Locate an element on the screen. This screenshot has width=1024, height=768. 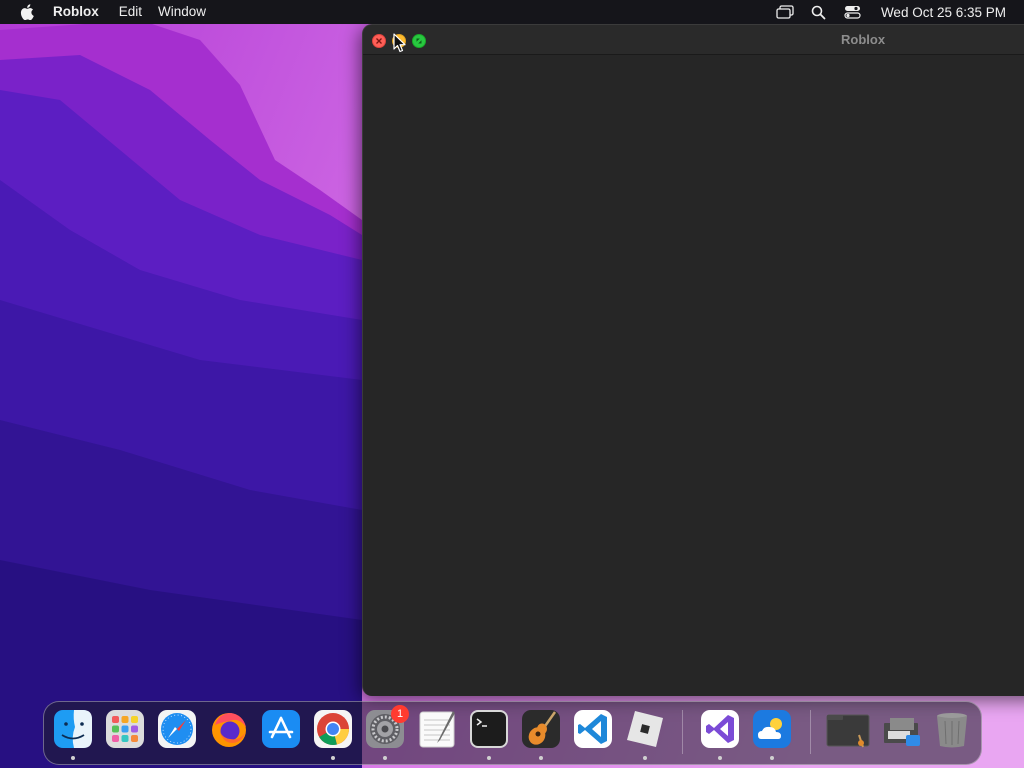
menu-edit: Edit is located at coordinates (130, 12).